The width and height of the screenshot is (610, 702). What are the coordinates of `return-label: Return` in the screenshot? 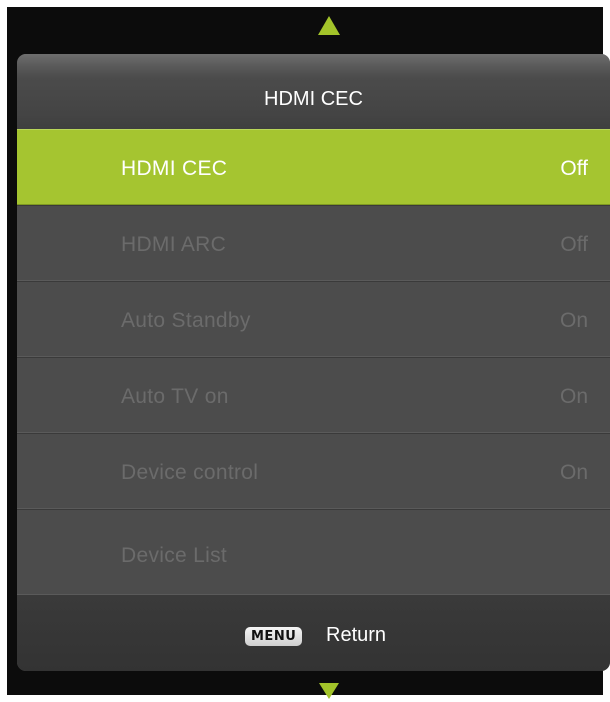 It's located at (356, 635).